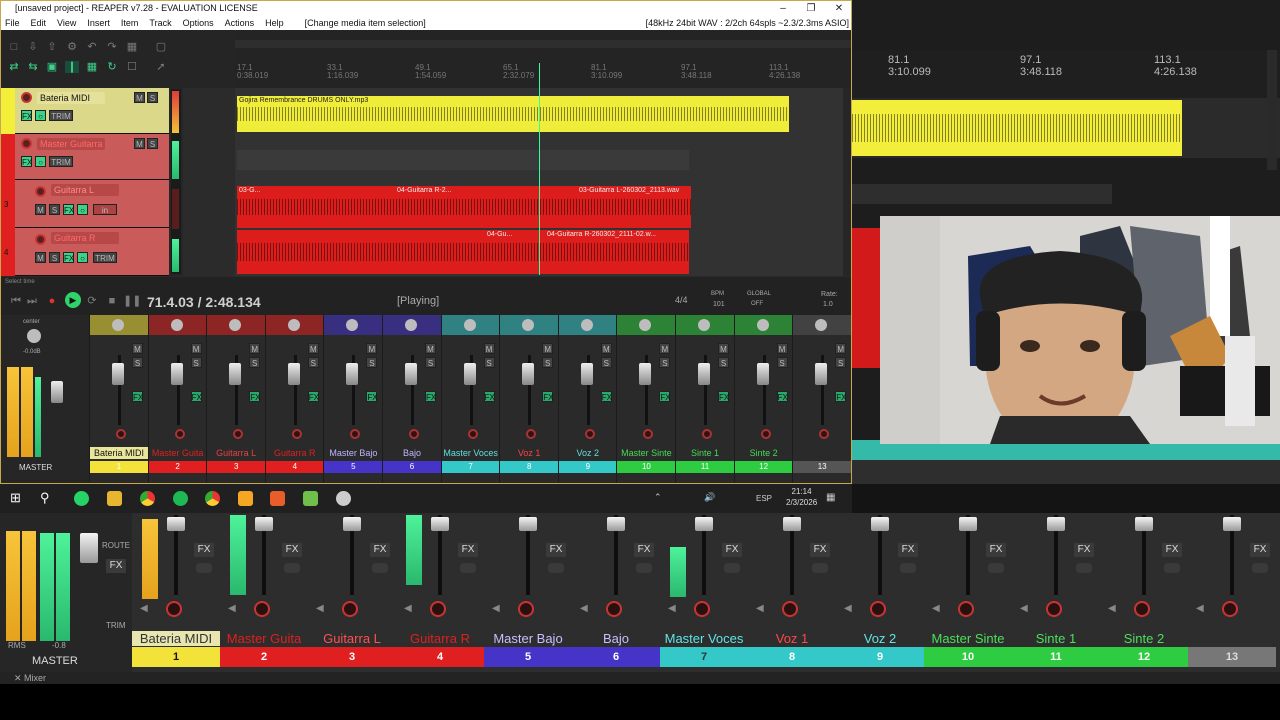 Image resolution: width=1280 pixels, height=720 pixels. I want to click on maximize-button: ❐, so click(811, 8).